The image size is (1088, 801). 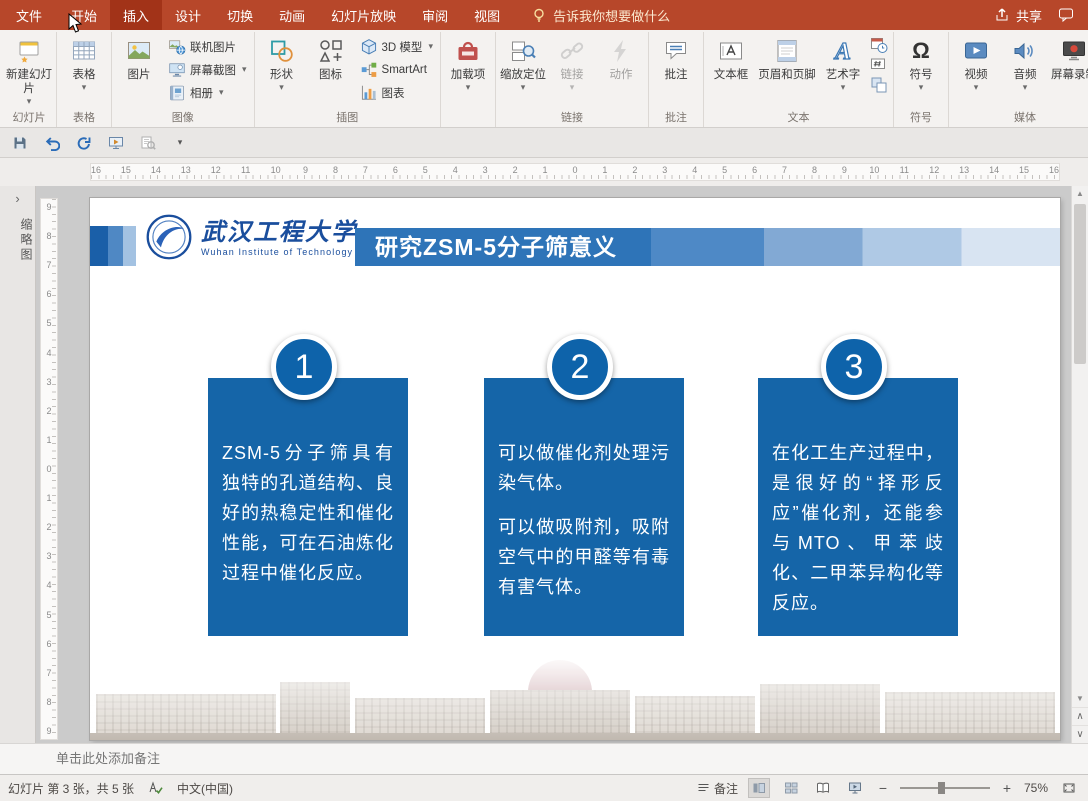 I want to click on date-time-button, so click(x=879, y=45).